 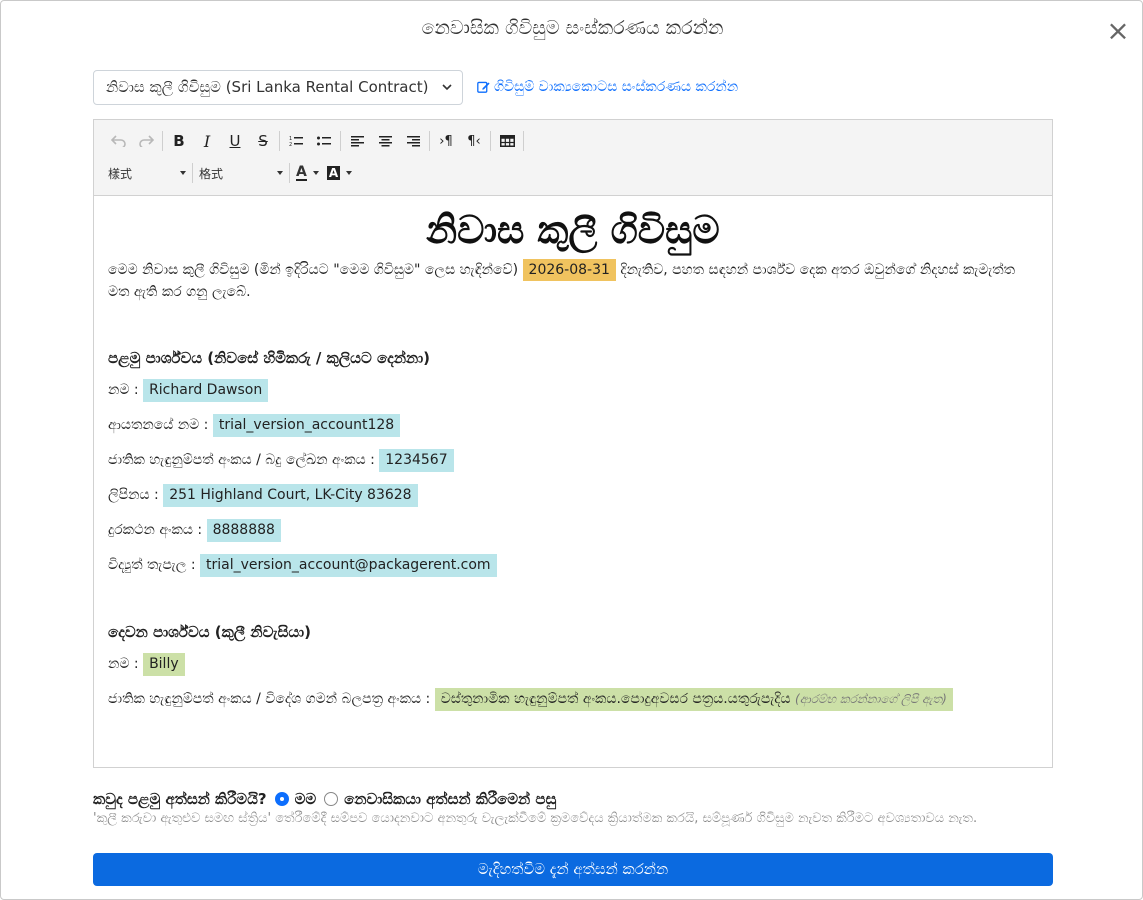 I want to click on party1-company-row: ආයතනයේ නම : trial_version_account128, so click(x=573, y=425).